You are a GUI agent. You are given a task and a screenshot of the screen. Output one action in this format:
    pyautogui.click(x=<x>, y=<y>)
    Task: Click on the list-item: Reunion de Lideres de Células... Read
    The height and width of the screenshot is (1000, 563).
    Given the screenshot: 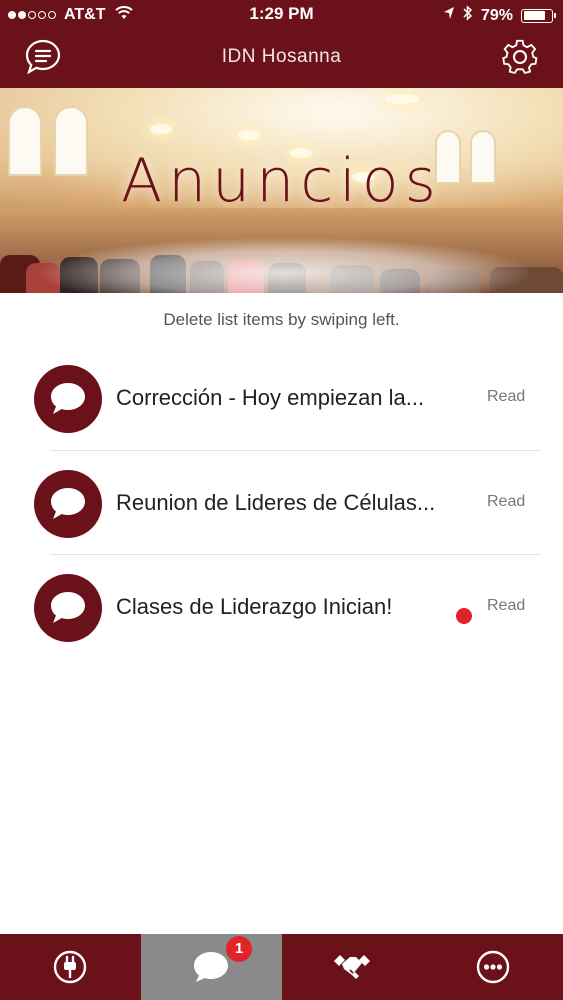 What is the action you would take?
    pyautogui.click(x=281, y=503)
    